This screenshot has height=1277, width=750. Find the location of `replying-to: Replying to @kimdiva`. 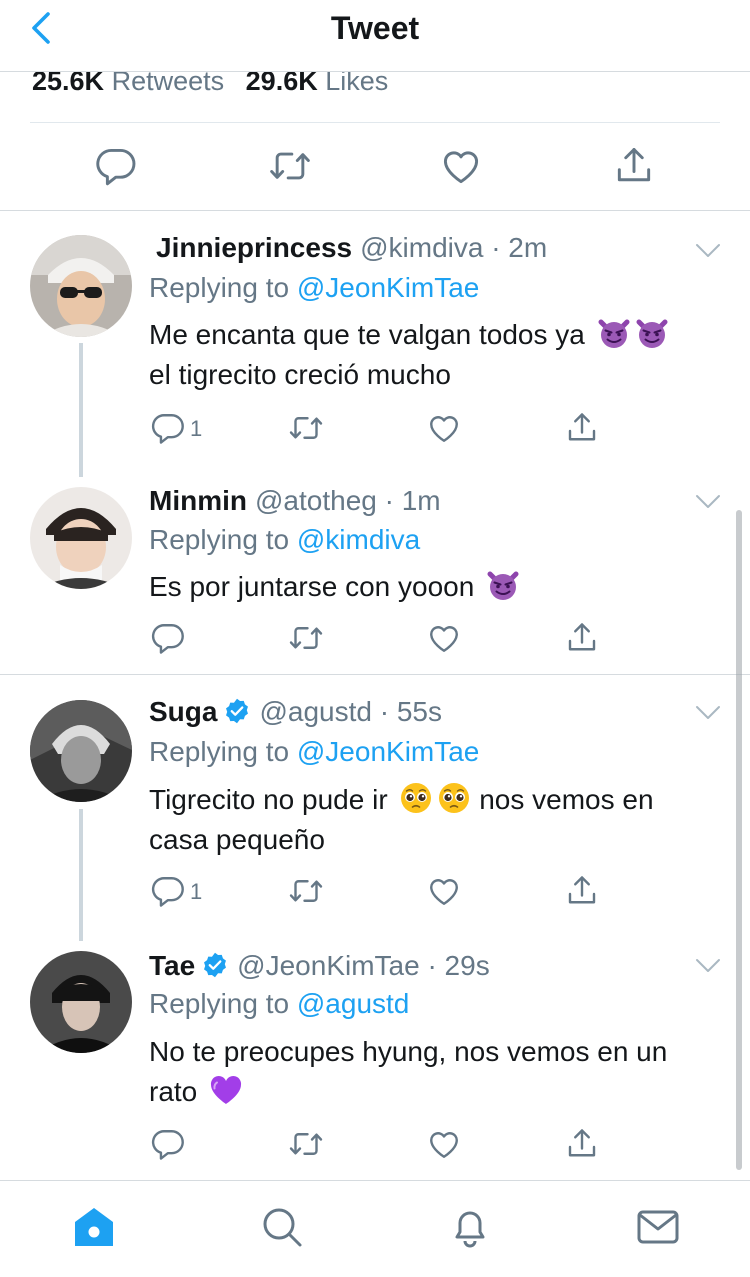

replying-to: Replying to @kimdiva is located at coordinates (284, 540).